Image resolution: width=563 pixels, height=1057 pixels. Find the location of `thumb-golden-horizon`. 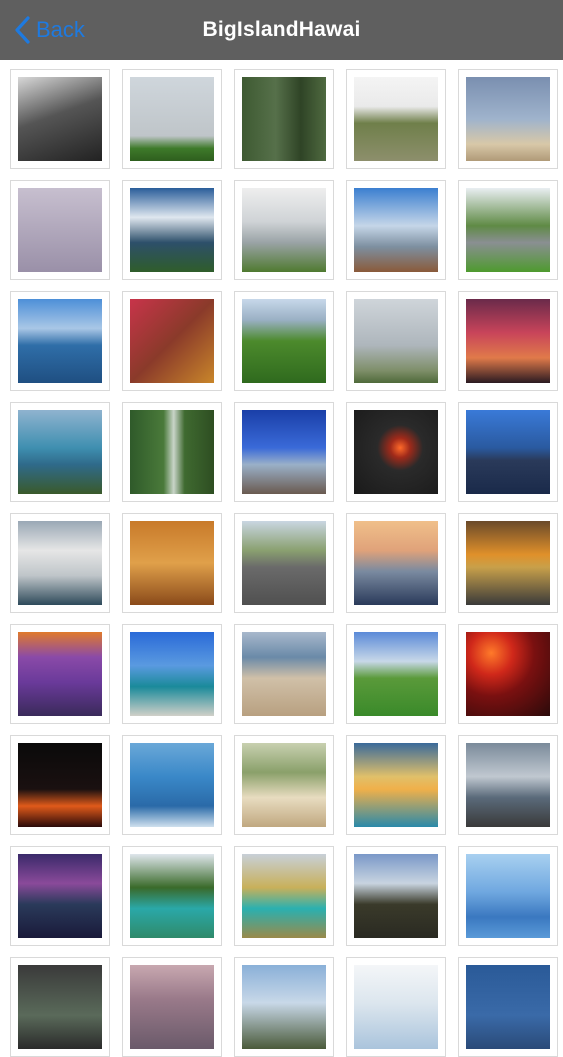

thumb-golden-horizon is located at coordinates (508, 563).